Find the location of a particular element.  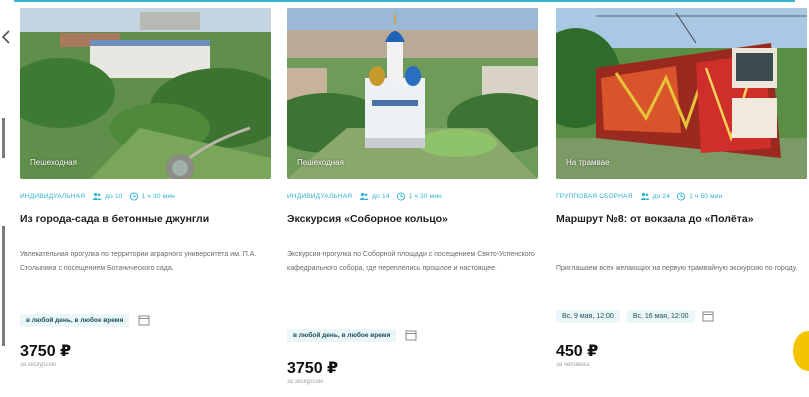

photo-tram is located at coordinates (681, 93).